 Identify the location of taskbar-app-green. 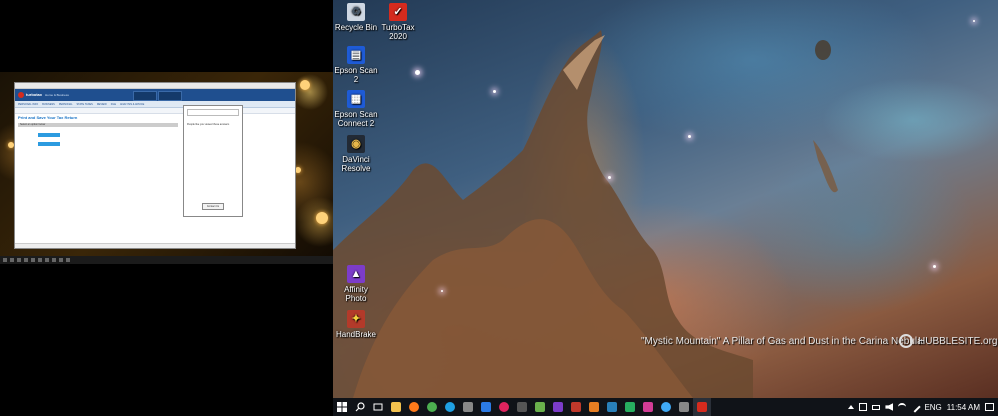
(630, 407).